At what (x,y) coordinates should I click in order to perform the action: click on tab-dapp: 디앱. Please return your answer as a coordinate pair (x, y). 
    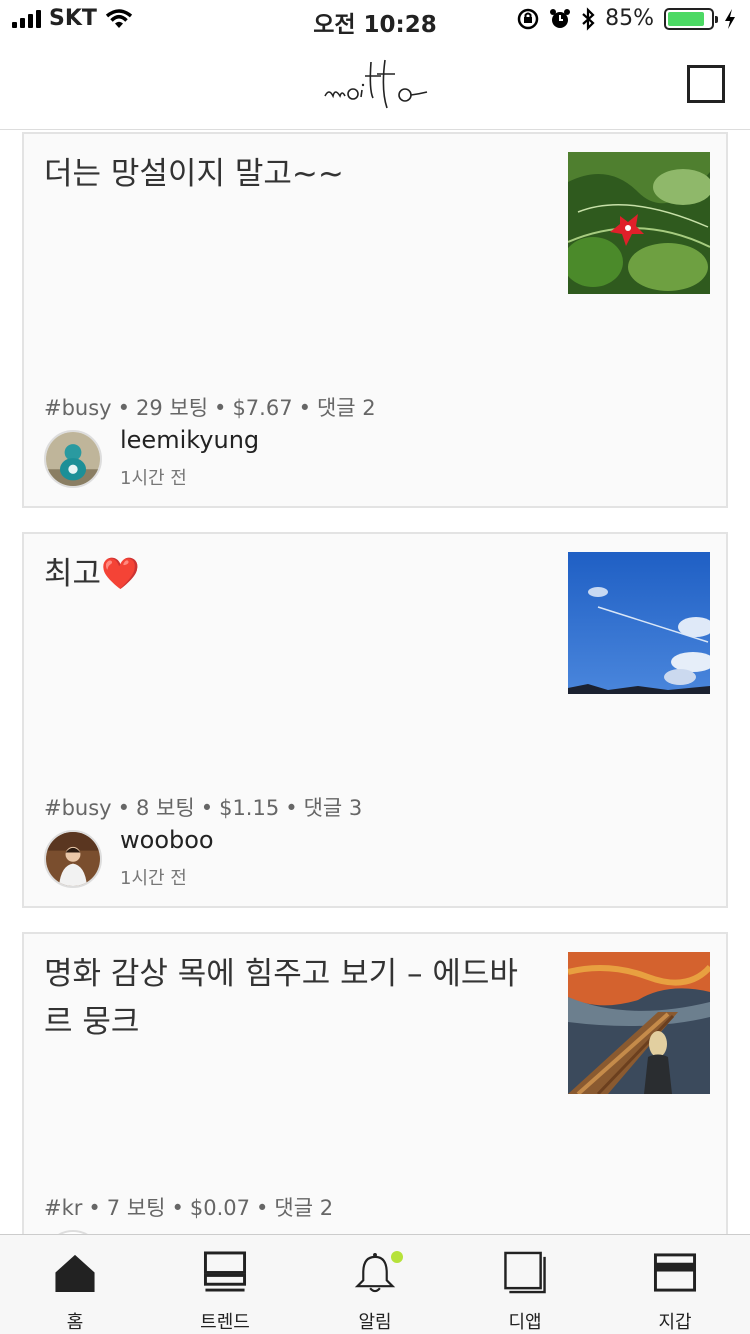
    Looking at the image, I should click on (525, 1284).